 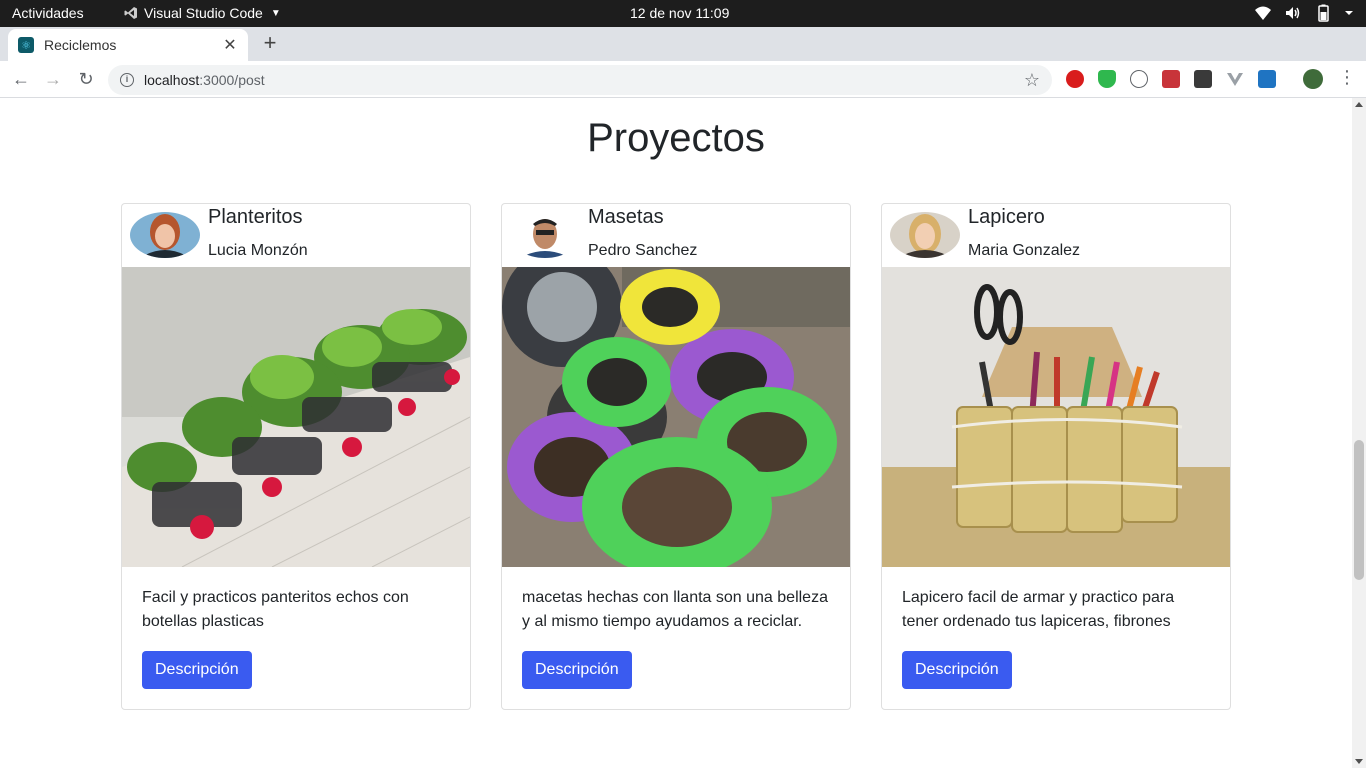 I want to click on adblock-plus-extension-icon, so click(x=1075, y=79).